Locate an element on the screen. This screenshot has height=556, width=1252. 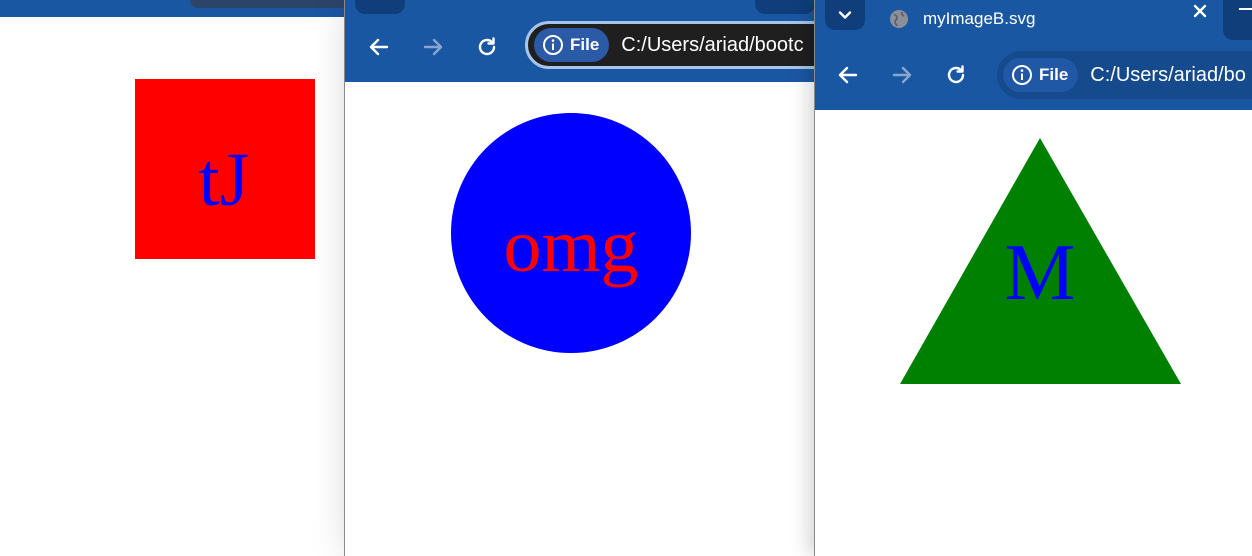
address-bar: File C:/Users/ariad/bo is located at coordinates (1124, 75).